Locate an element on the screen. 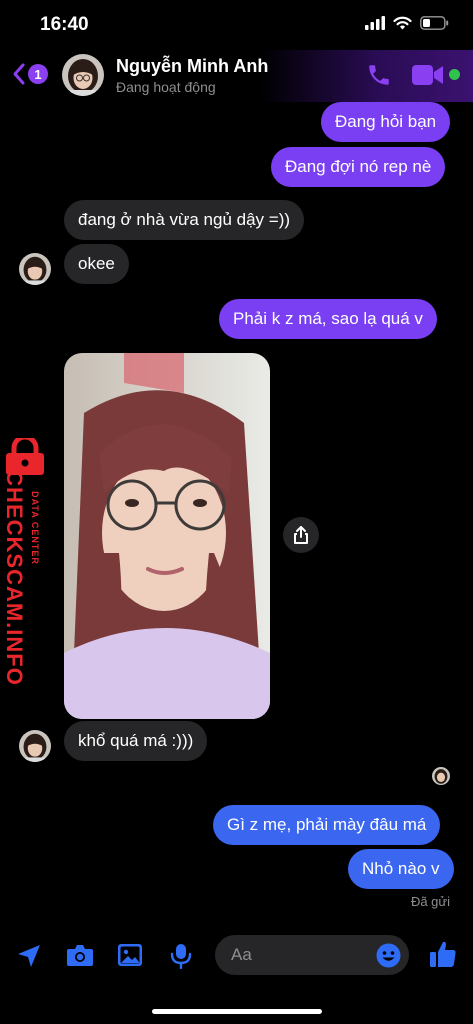  message-bubble-incoming: đang ở nhà vừa ngủ dậy =)) is located at coordinates (184, 220).